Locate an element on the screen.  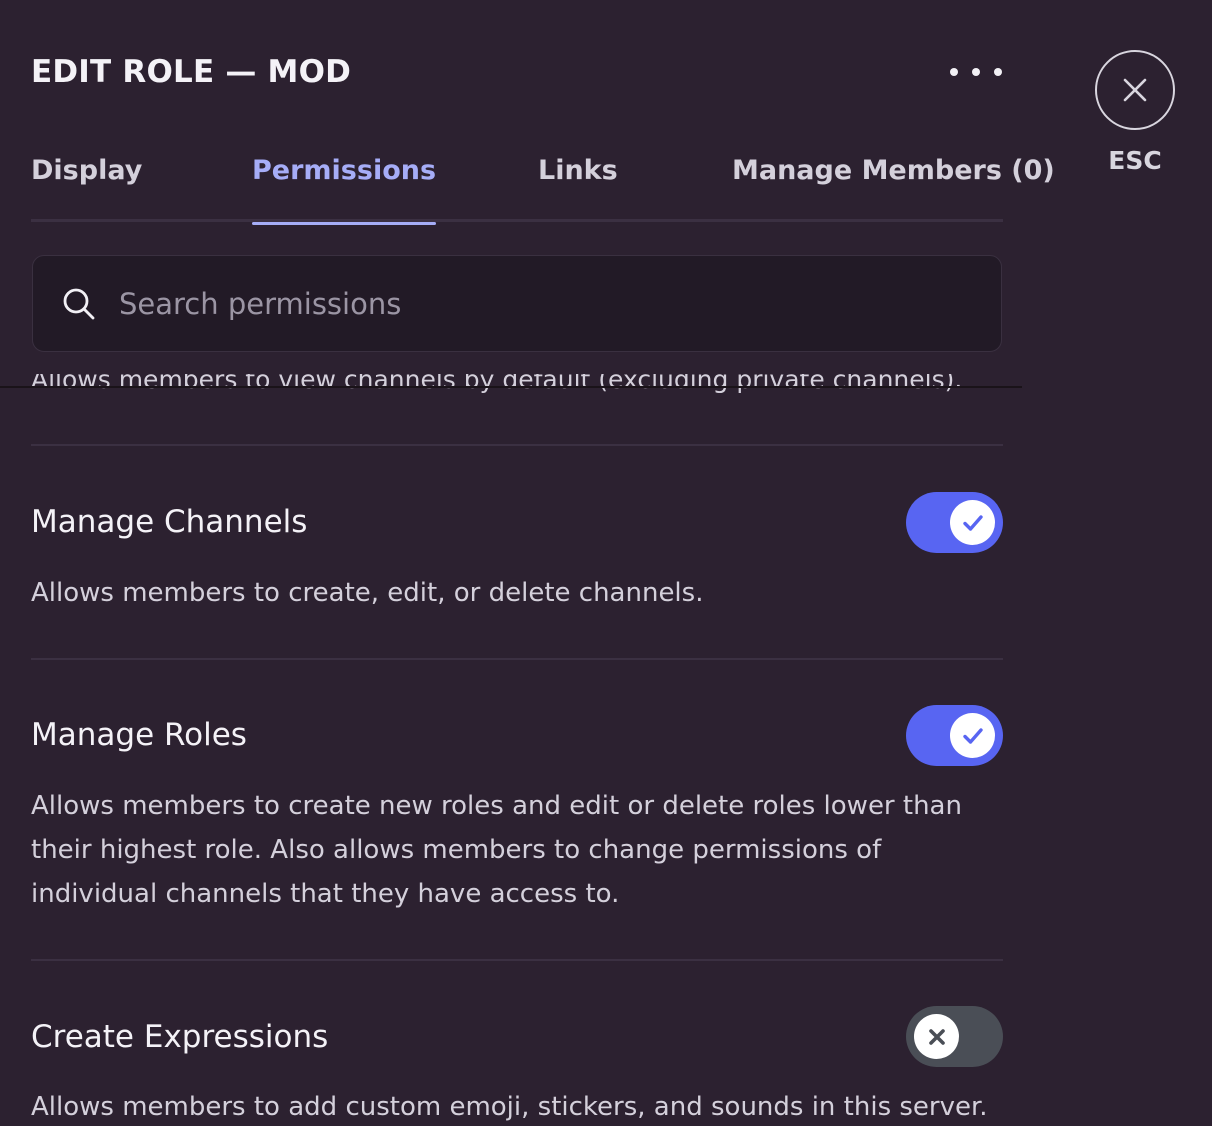
tab-permissions: Permissions is located at coordinates (344, 187).